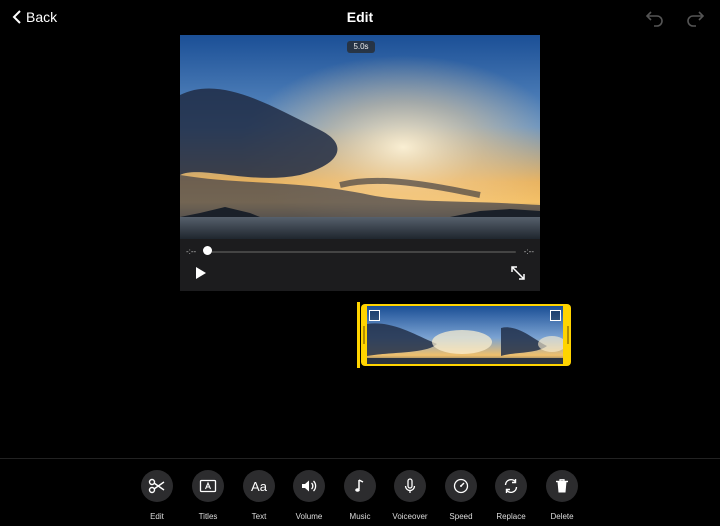  I want to click on duration-badge: 5.0s, so click(361, 47).